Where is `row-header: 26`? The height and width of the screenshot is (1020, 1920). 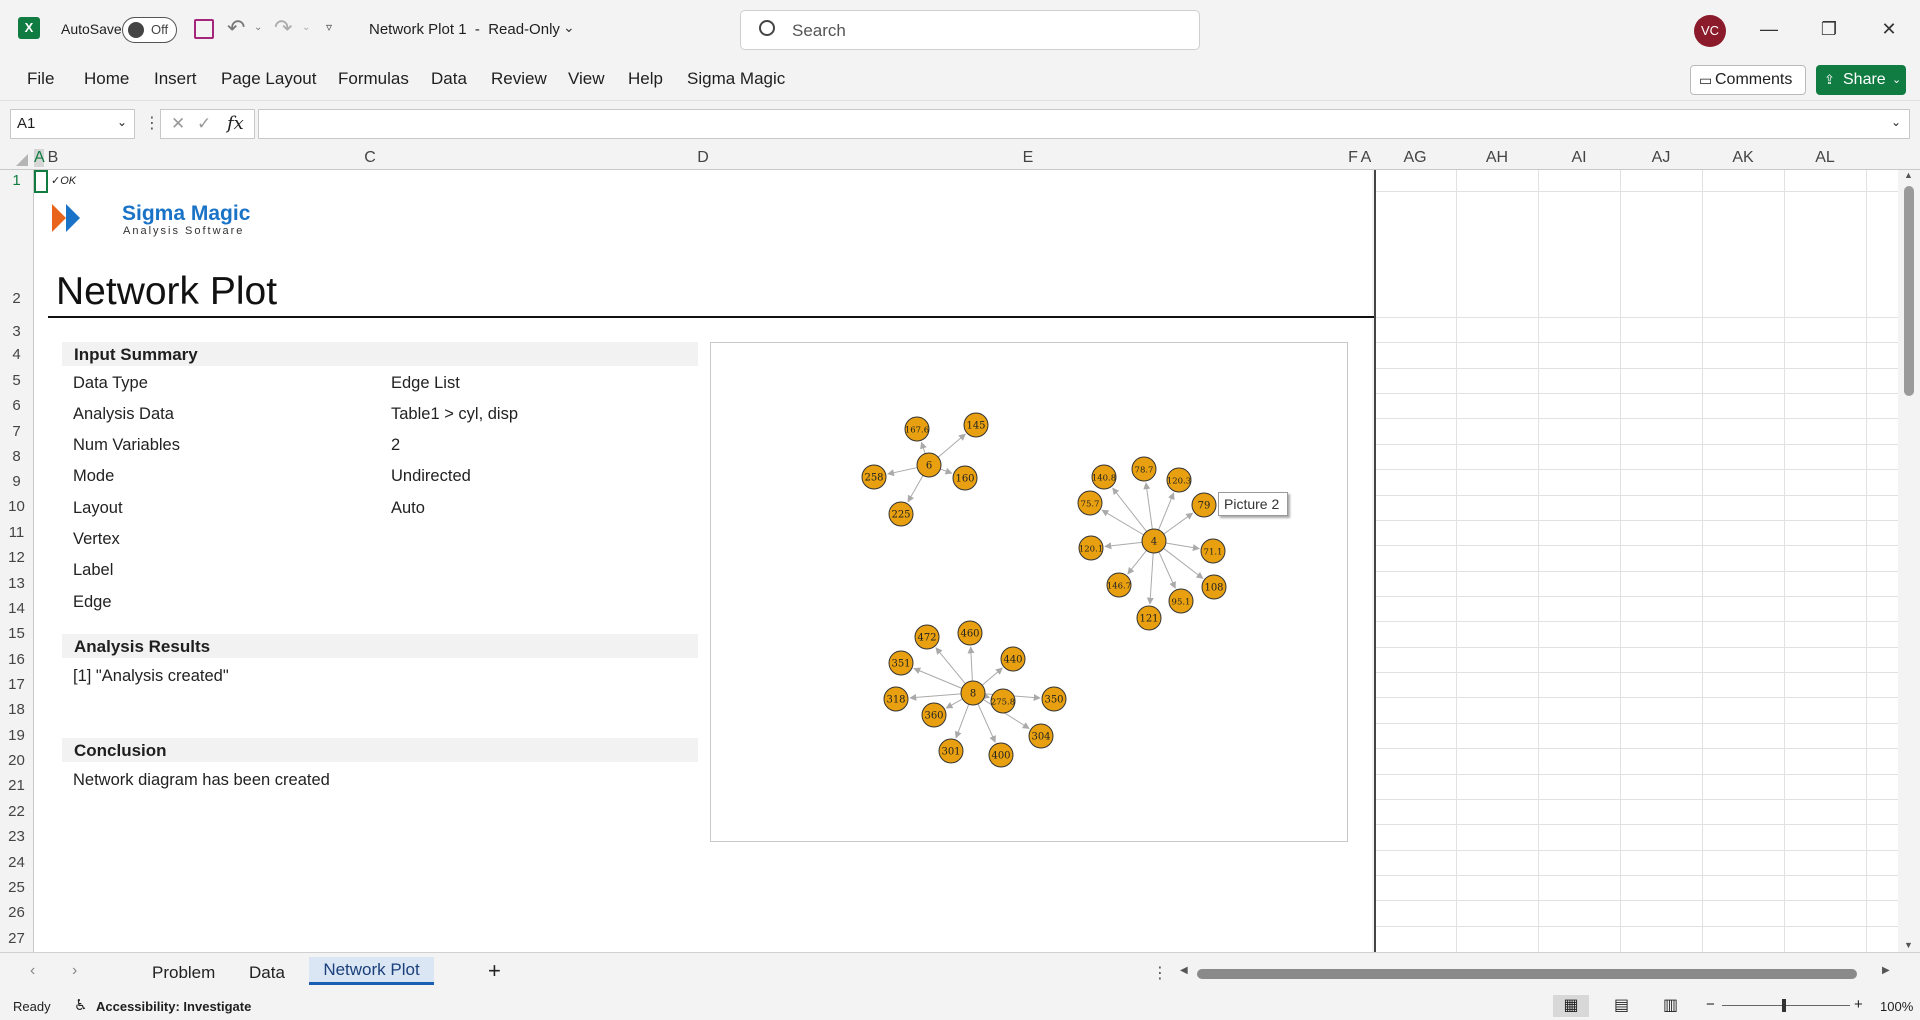
row-header: 26 is located at coordinates (16, 912).